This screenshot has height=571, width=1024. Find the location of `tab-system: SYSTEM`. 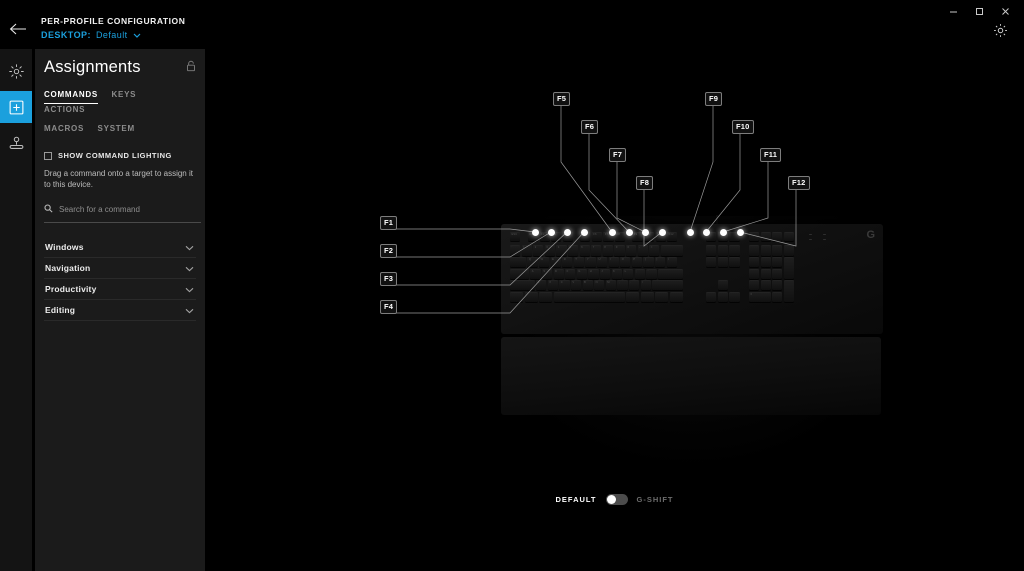

tab-system: SYSTEM is located at coordinates (116, 130).